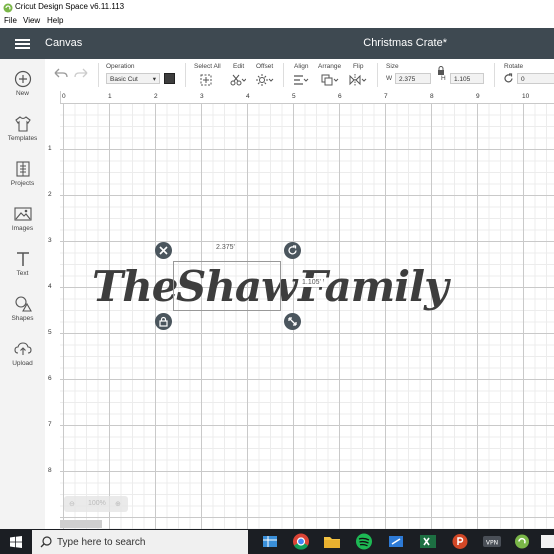  I want to click on ruler-left-label: 6, so click(50, 378).